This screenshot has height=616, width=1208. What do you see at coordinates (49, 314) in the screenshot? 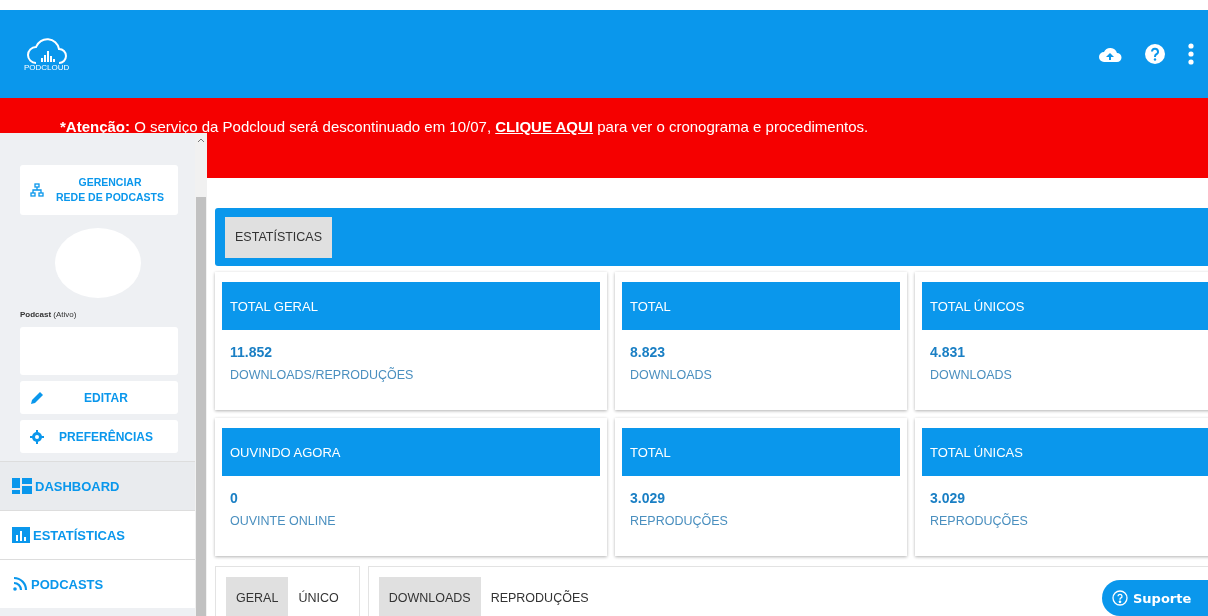
I see `podcast-label: Podcast (Ativo)` at bounding box center [49, 314].